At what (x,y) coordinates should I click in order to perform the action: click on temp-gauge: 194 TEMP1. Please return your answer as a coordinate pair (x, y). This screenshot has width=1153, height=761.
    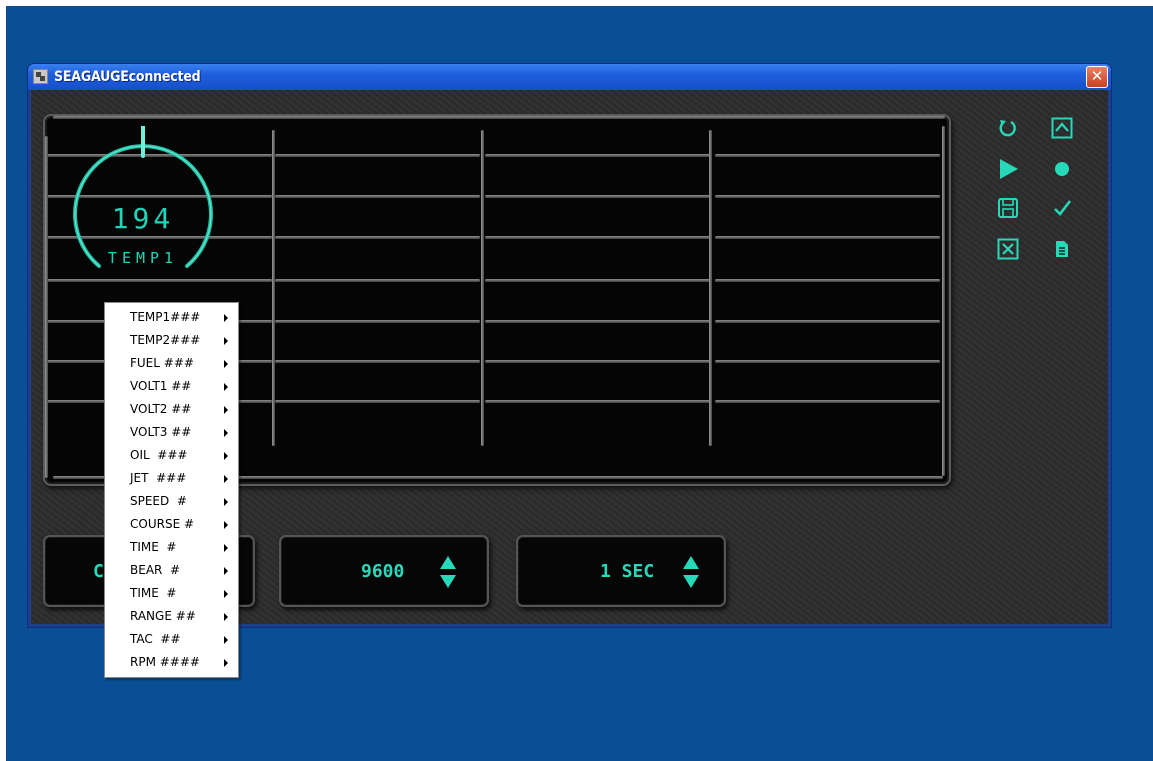
    Looking at the image, I should click on (143, 205).